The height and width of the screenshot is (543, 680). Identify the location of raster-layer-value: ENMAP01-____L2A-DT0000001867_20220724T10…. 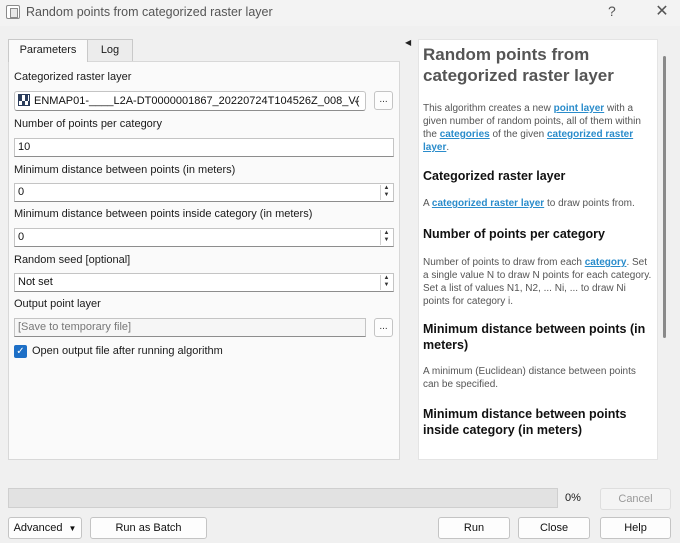
(197, 101).